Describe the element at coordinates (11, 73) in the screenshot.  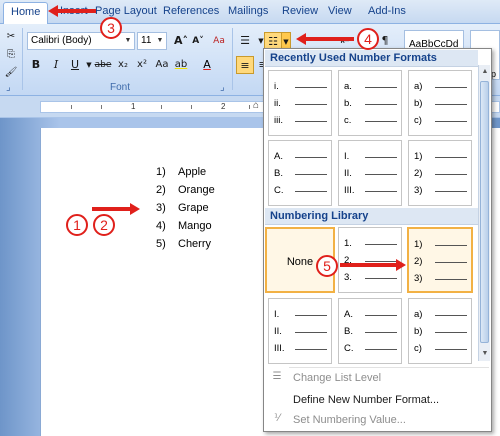
I see `format-painter-icon: 🖌` at that location.